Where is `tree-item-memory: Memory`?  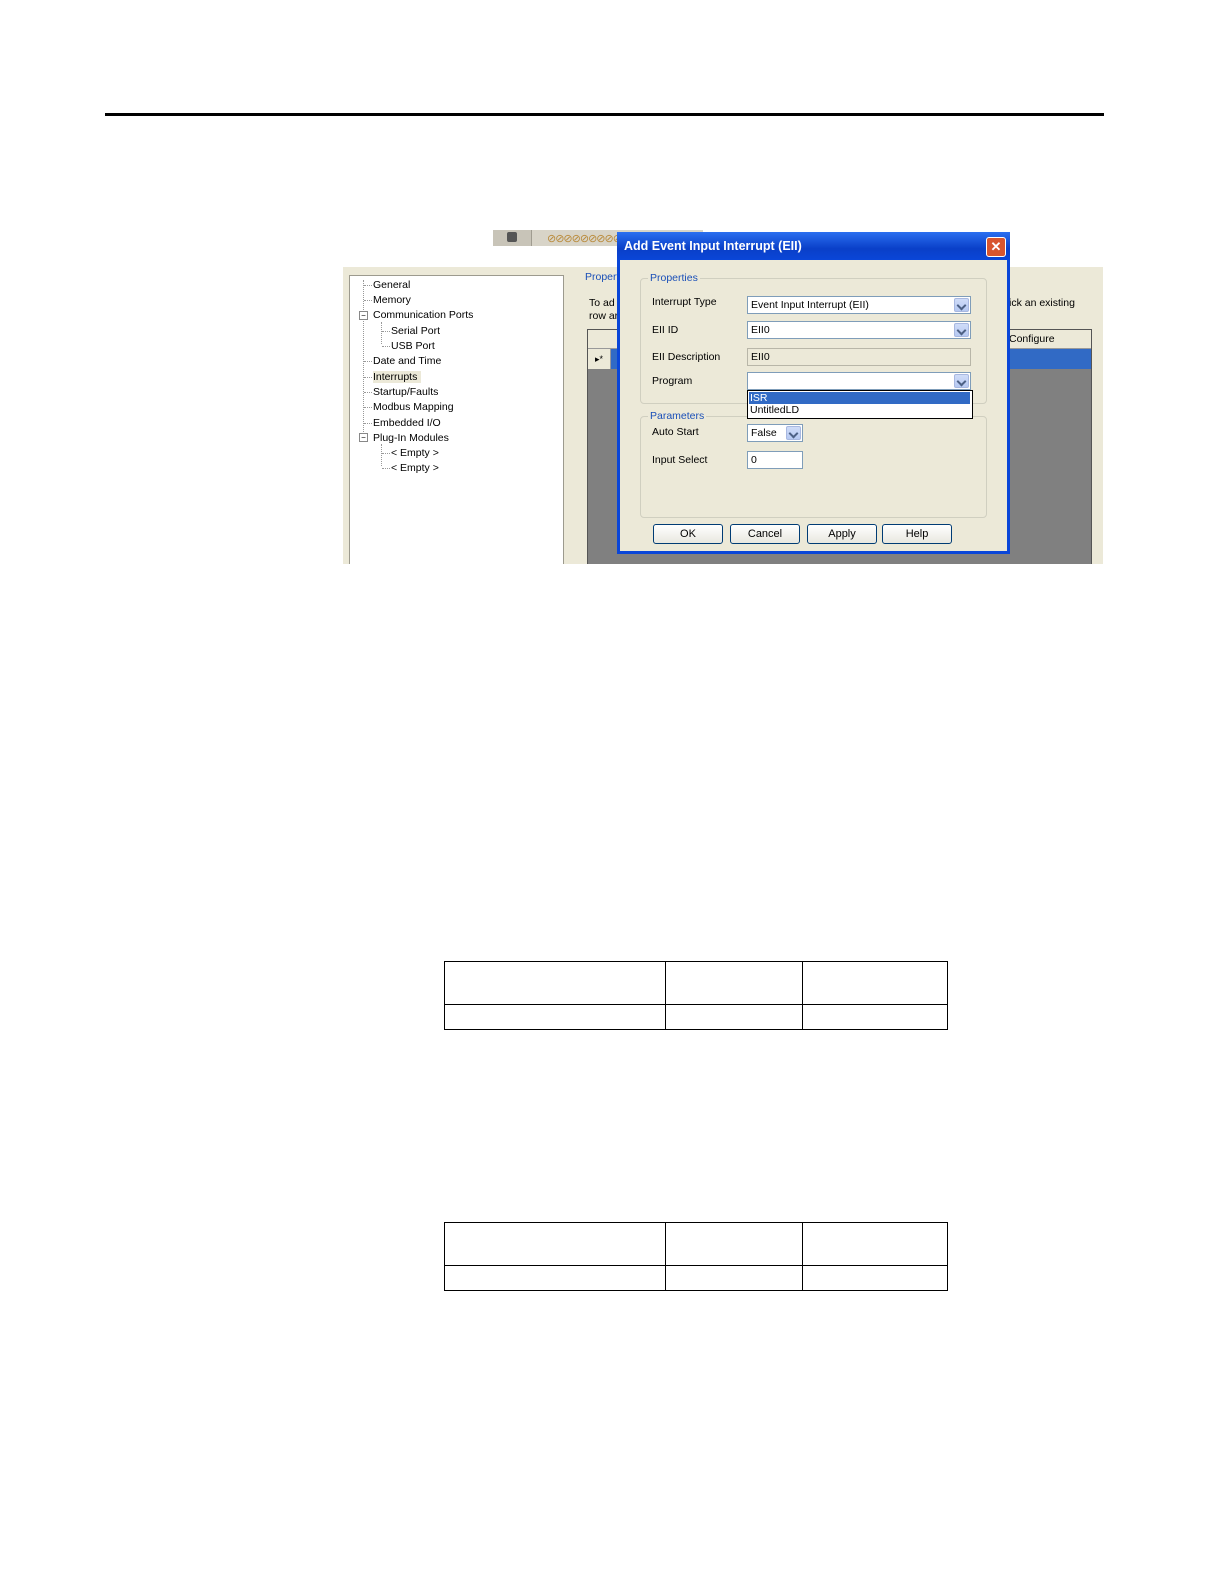 tree-item-memory: Memory is located at coordinates (392, 300).